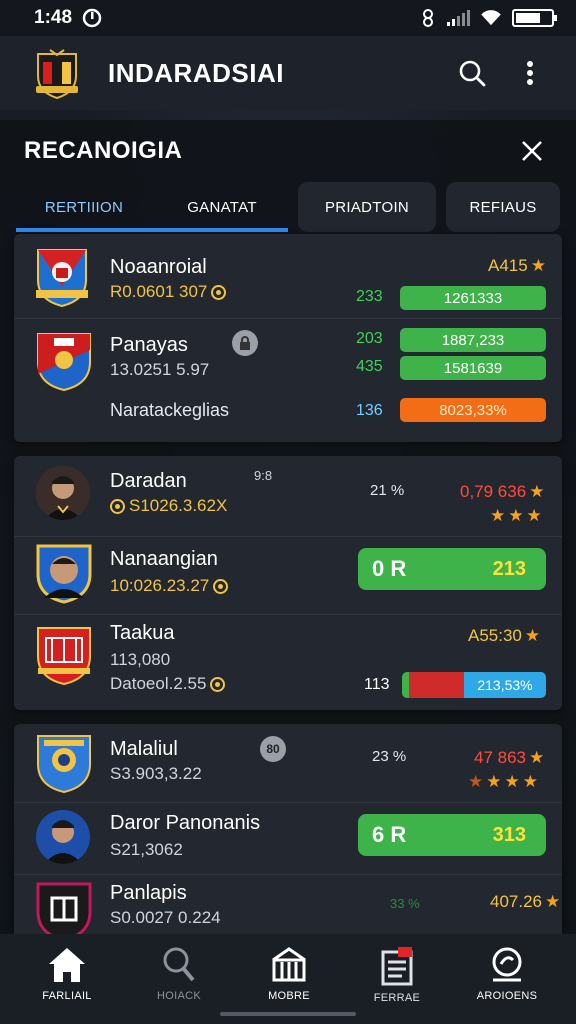  Describe the element at coordinates (503, 207) in the screenshot. I see `tab-4: REFIAUS` at that location.